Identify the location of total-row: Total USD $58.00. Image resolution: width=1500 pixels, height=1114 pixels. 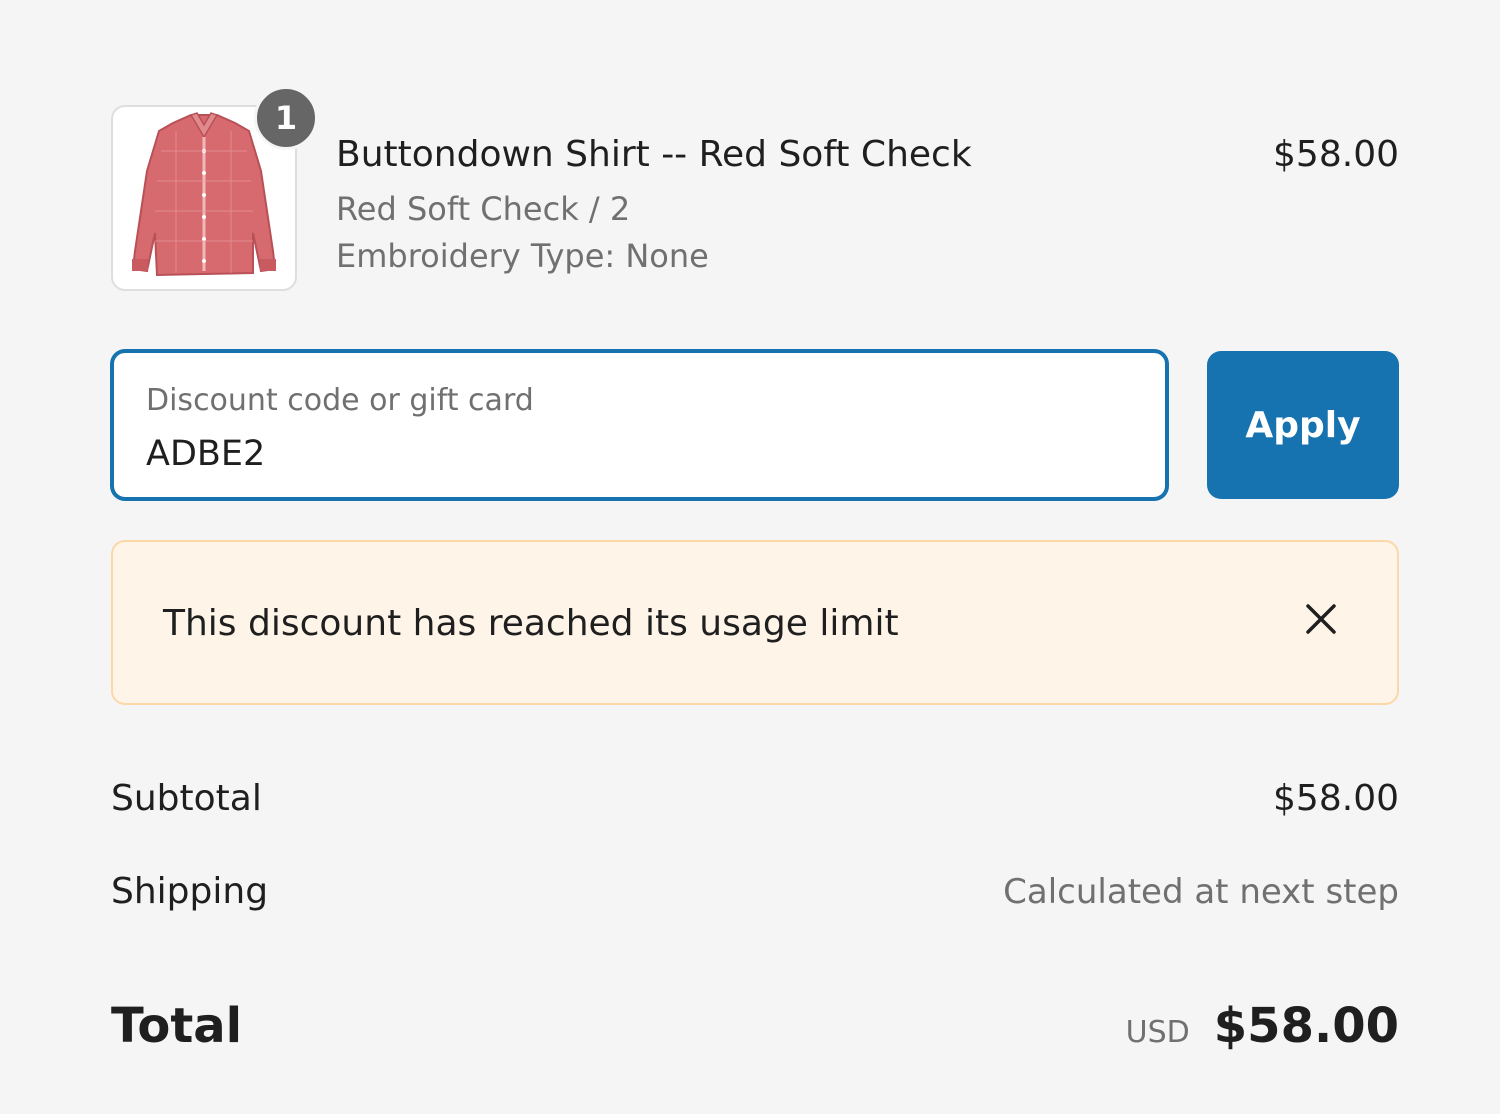
(755, 1026).